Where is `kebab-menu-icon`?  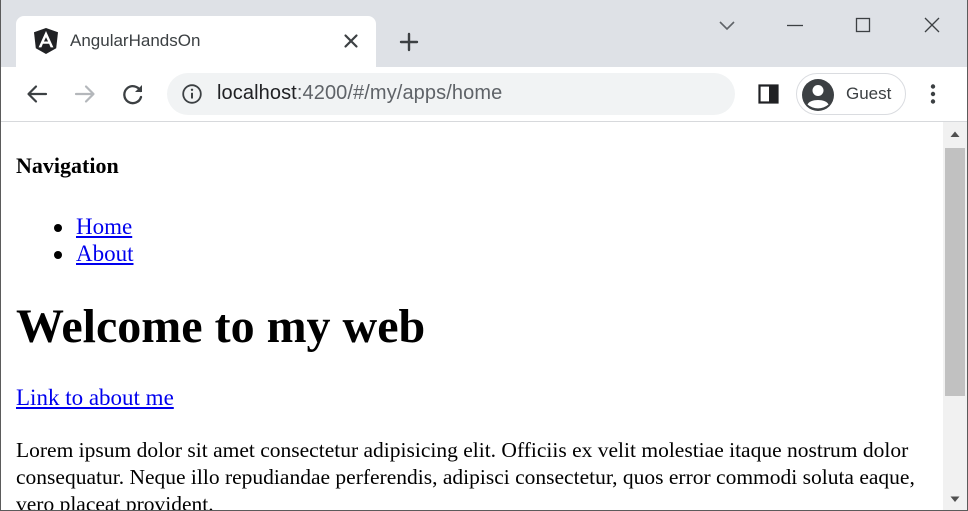 kebab-menu-icon is located at coordinates (933, 94).